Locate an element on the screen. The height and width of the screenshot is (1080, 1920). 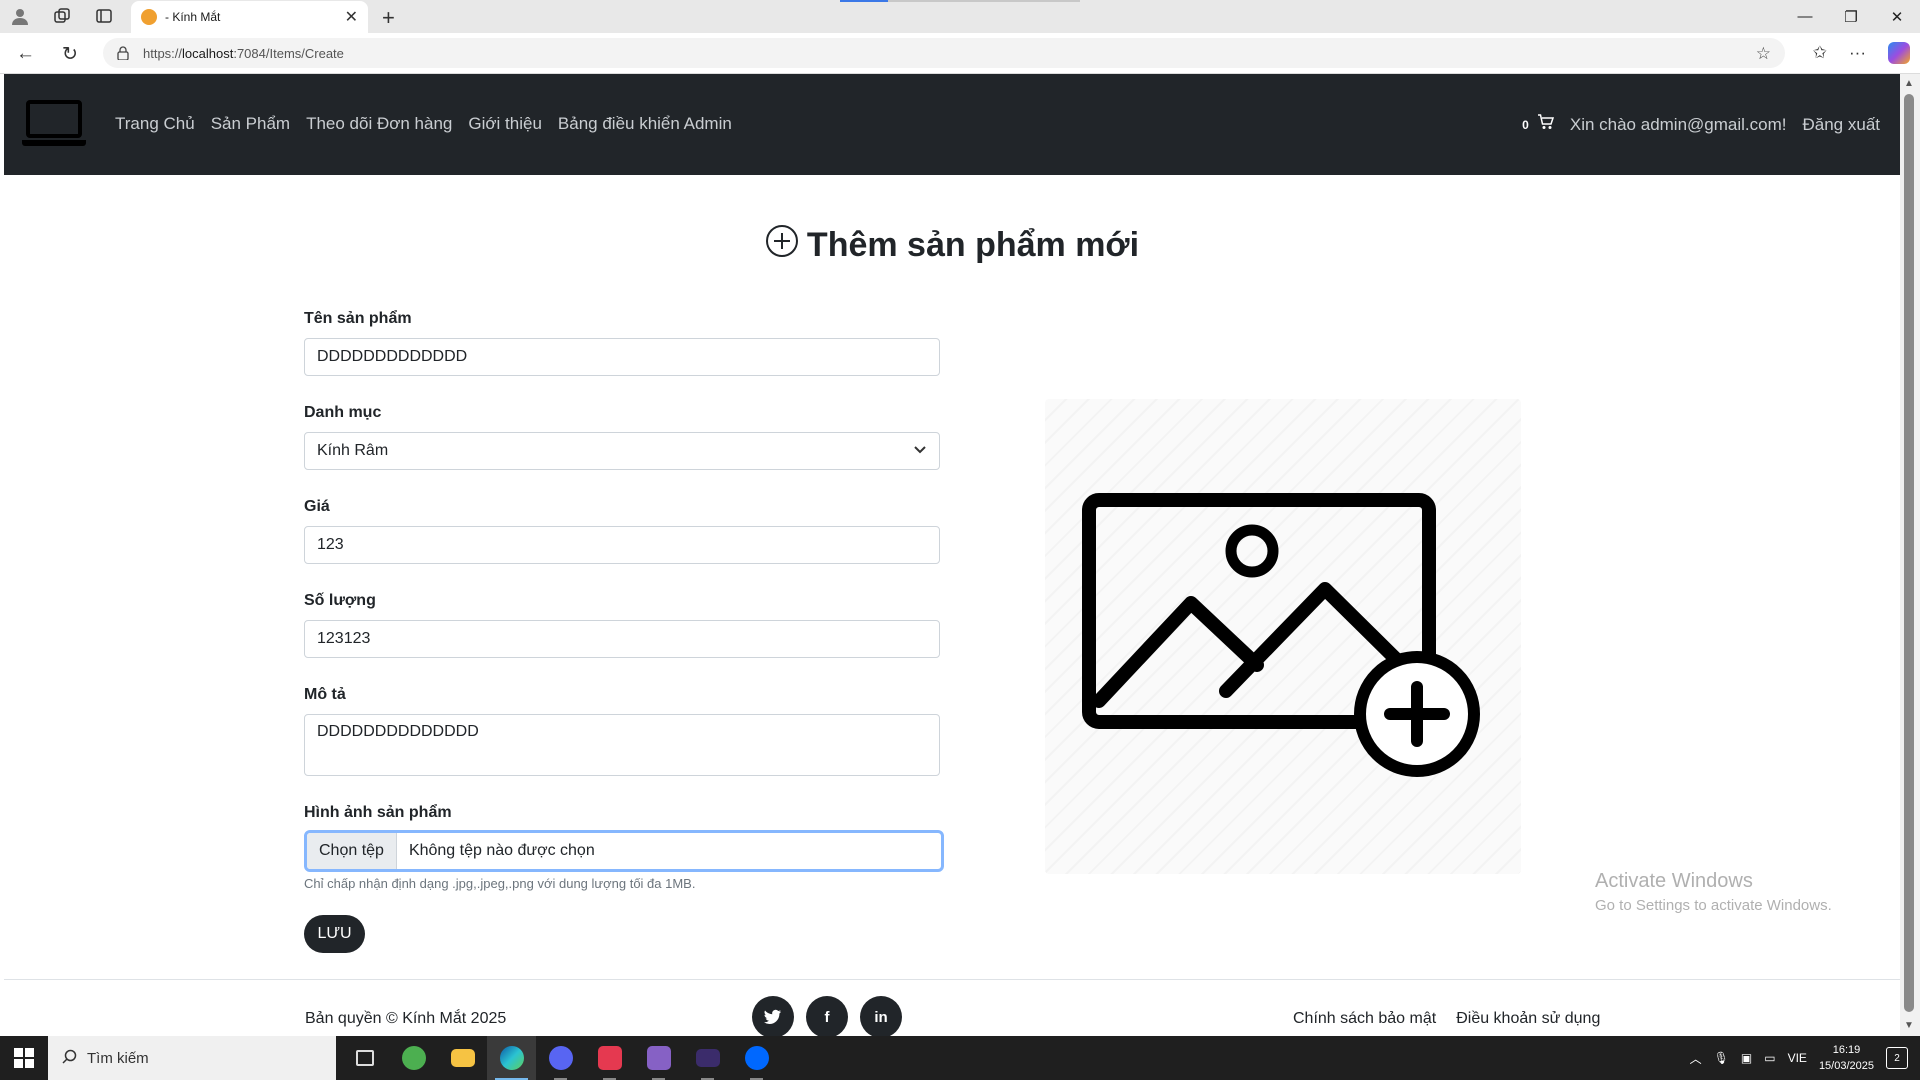
scroll-up-icon: ▲ is located at coordinates (1909, 83).